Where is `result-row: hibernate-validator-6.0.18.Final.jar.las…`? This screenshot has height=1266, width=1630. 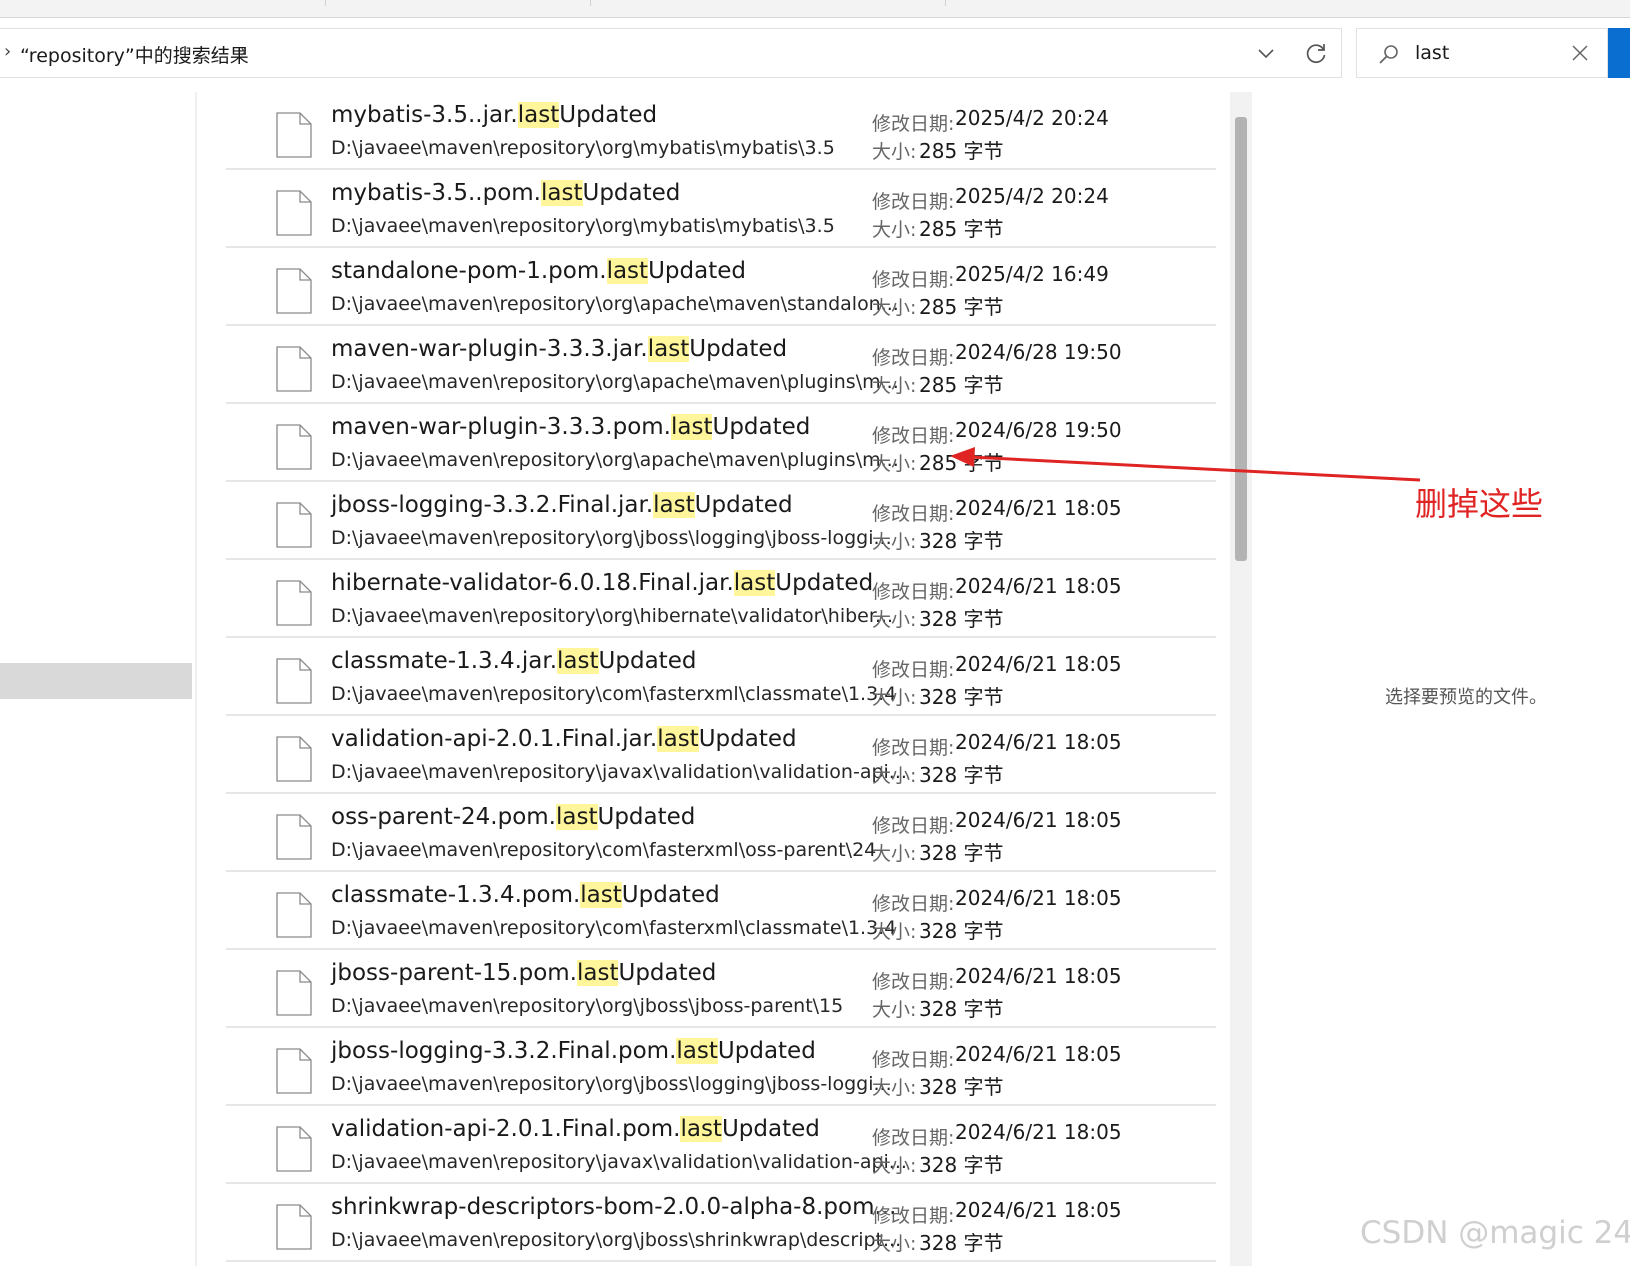 result-row: hibernate-validator-6.0.18.Final.jar.las… is located at coordinates (721, 599).